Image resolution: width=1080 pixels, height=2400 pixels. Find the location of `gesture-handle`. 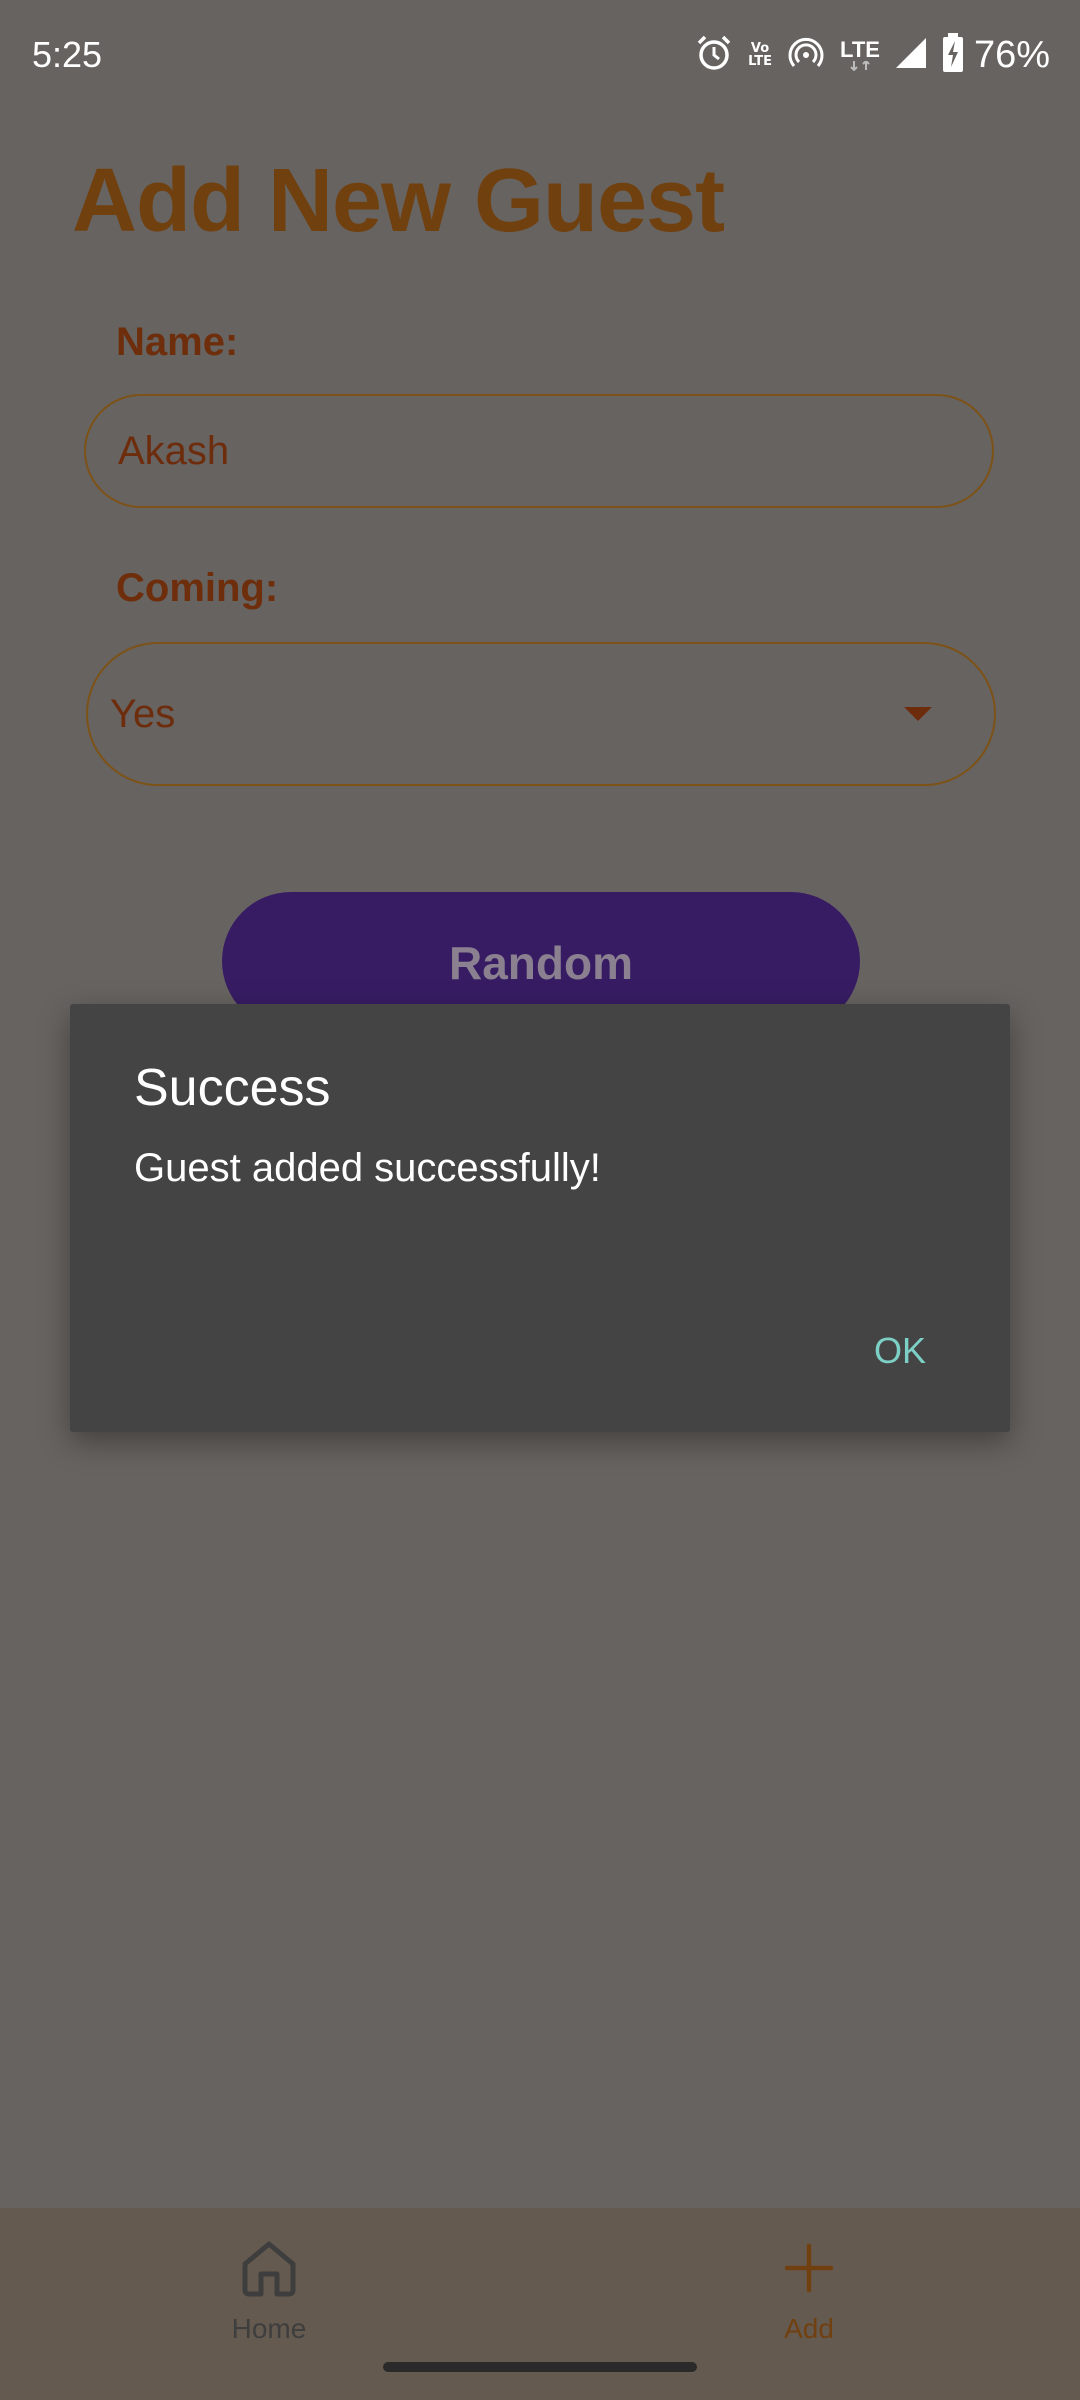

gesture-handle is located at coordinates (540, 2367).